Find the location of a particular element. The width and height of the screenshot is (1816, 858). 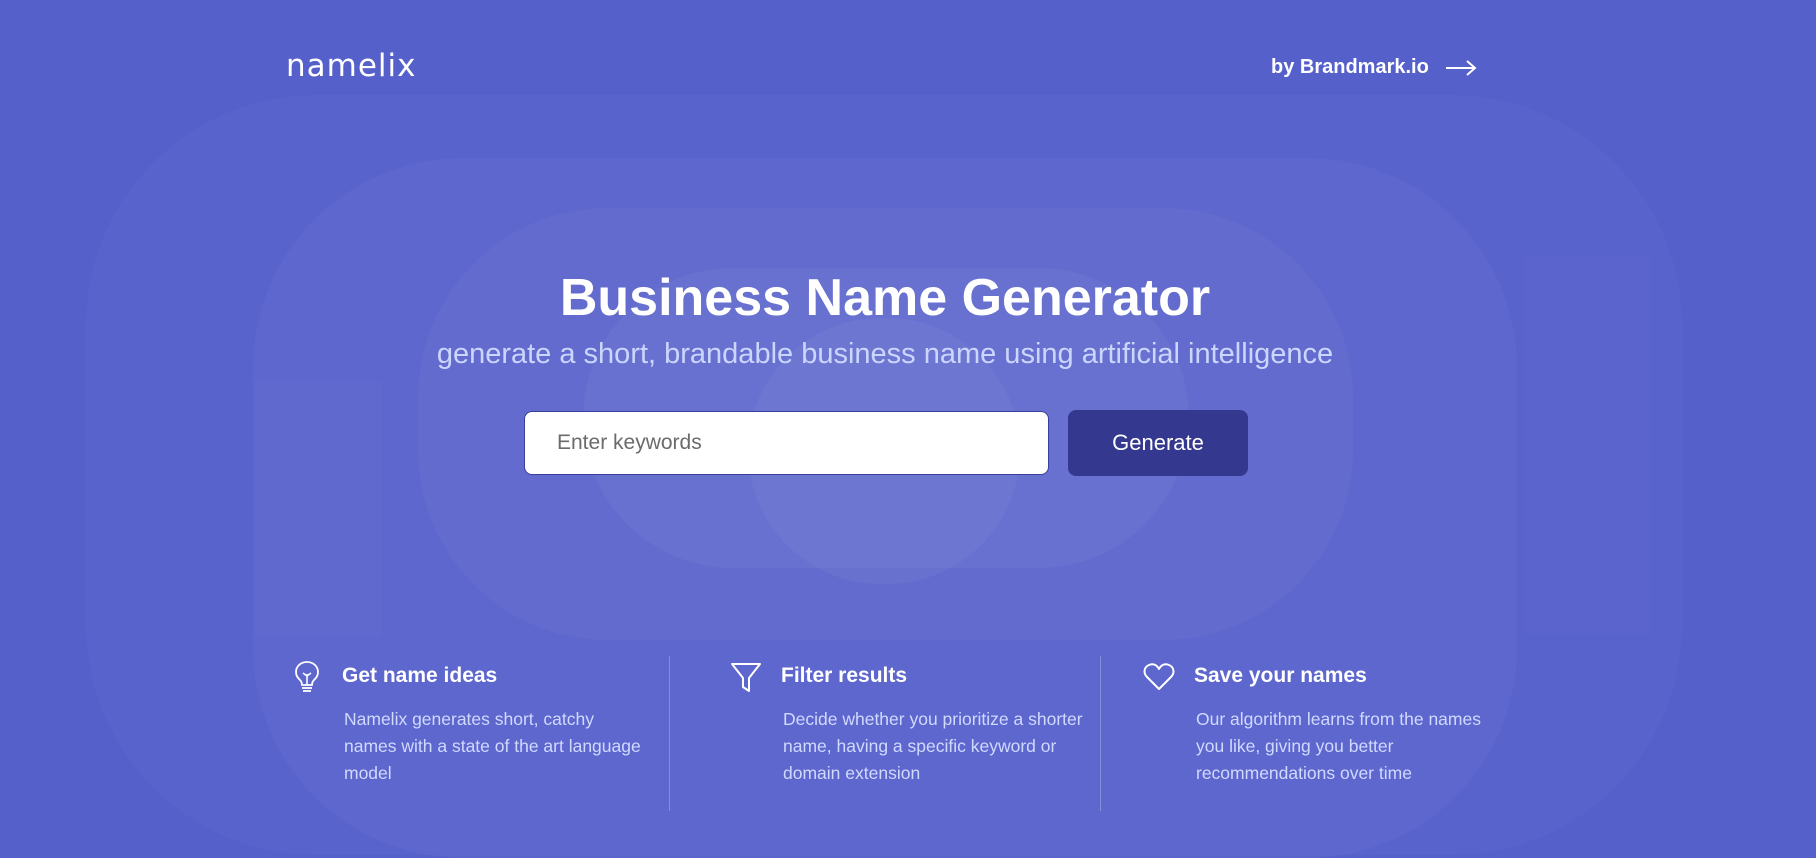

brandmark-link: by Brandmark.io is located at coordinates (1374, 67).